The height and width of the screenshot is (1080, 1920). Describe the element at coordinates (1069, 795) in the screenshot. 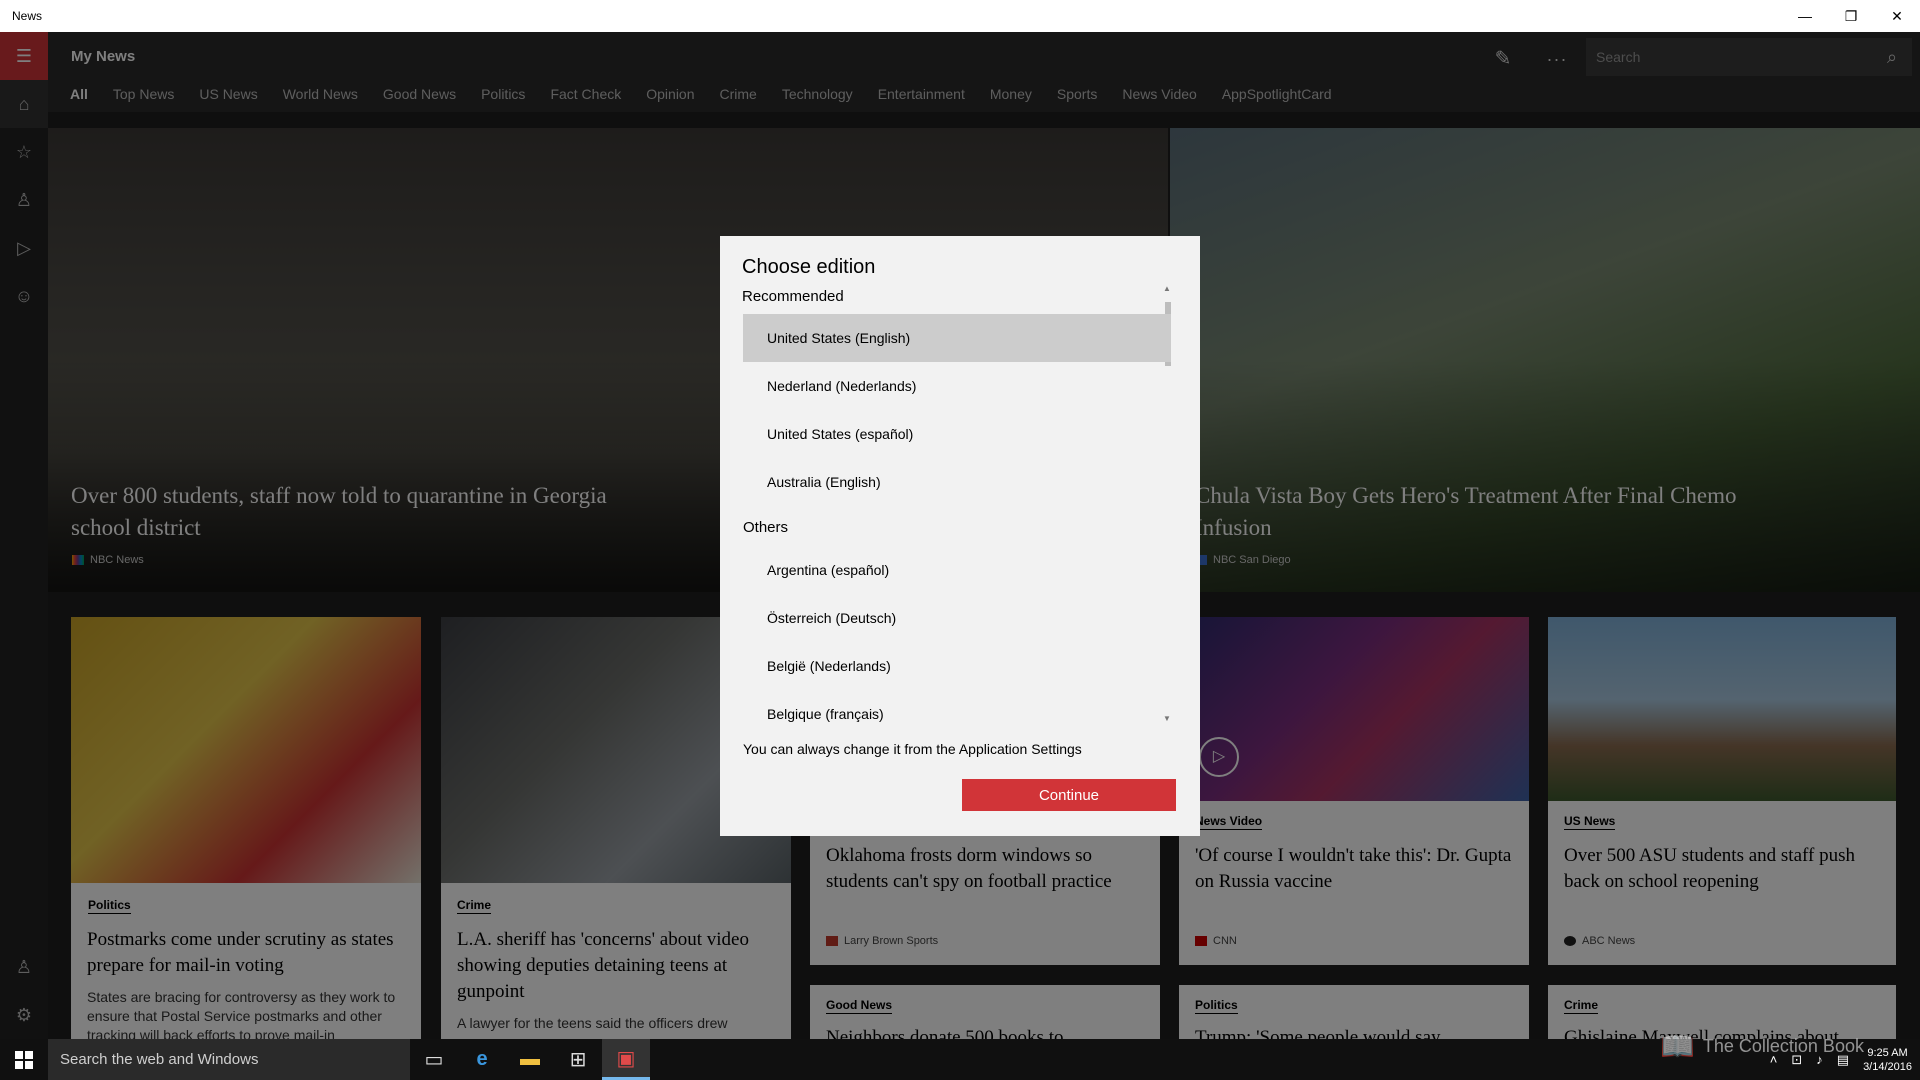

I see `continue-button: Continue` at that location.